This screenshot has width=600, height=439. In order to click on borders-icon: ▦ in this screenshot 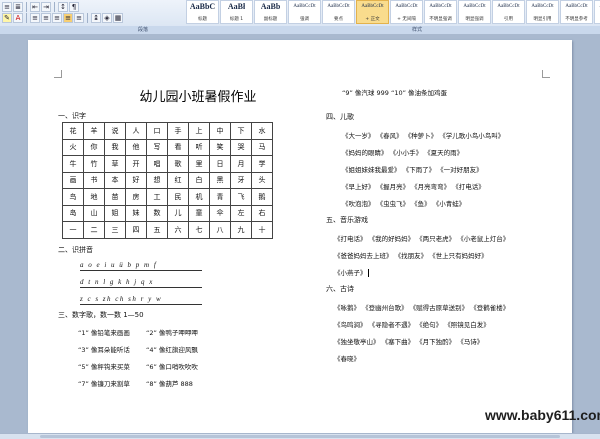, I will do `click(118, 18)`.